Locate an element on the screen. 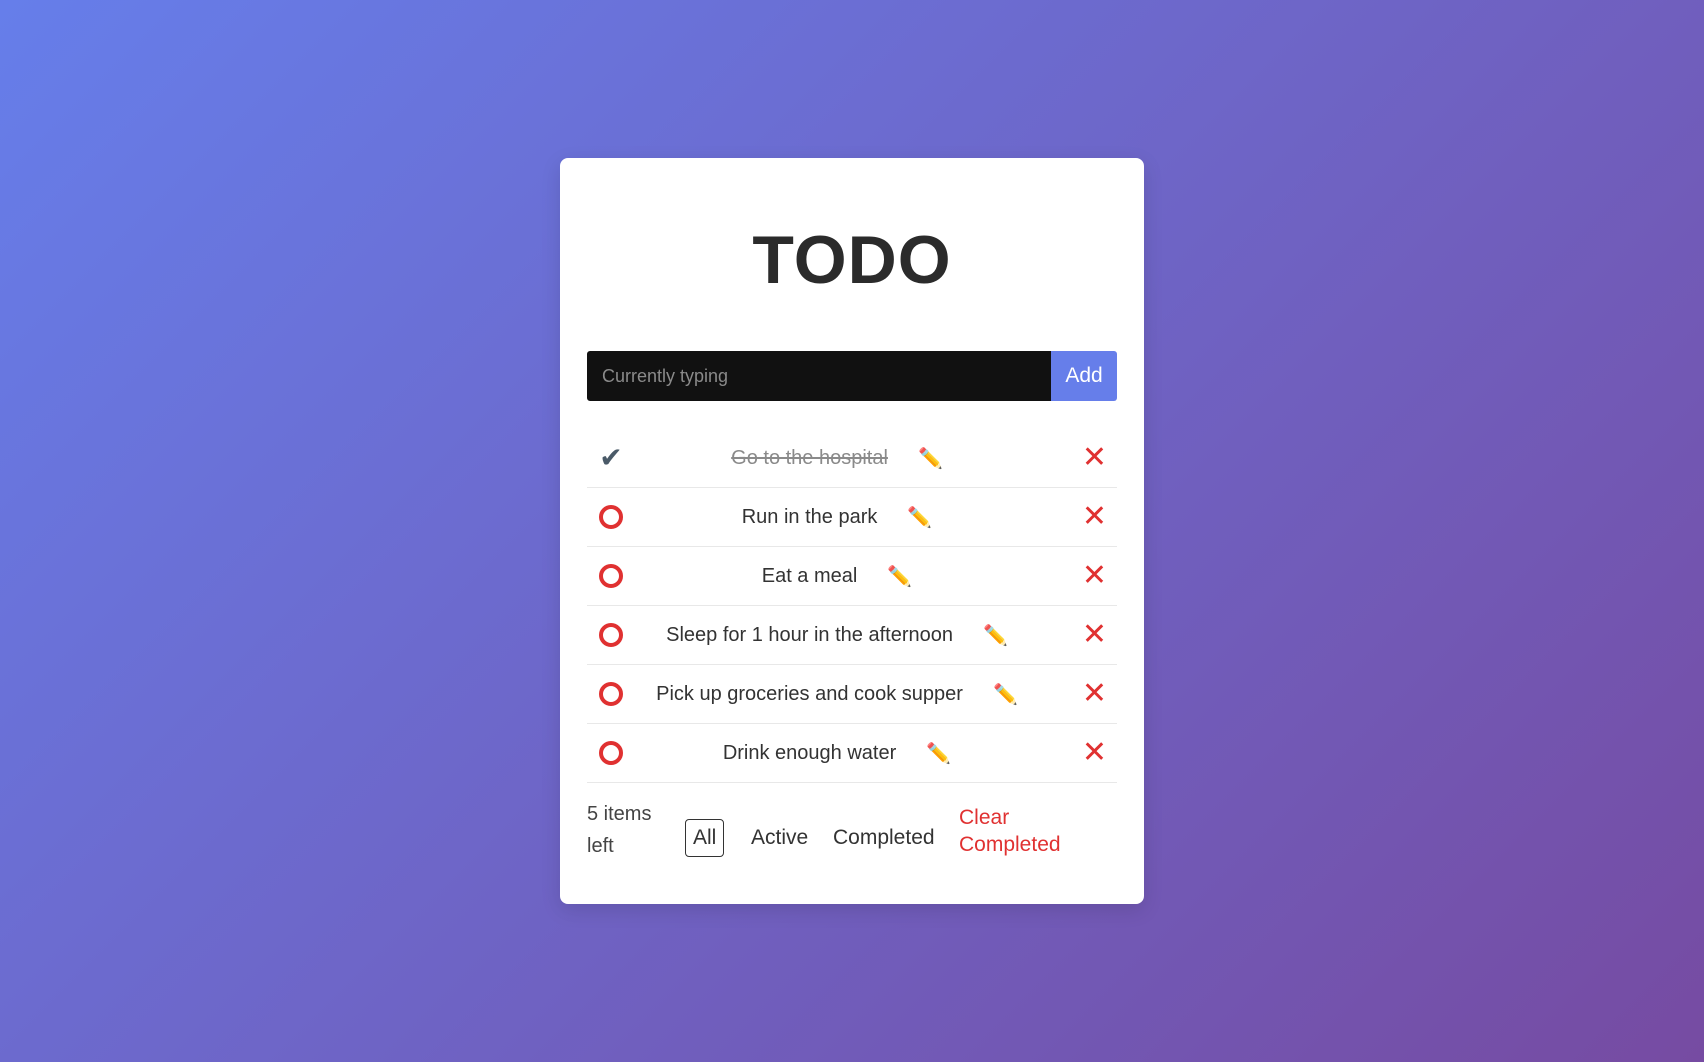 The width and height of the screenshot is (1704, 1062). todo-text: Eat a meal is located at coordinates (809, 575).